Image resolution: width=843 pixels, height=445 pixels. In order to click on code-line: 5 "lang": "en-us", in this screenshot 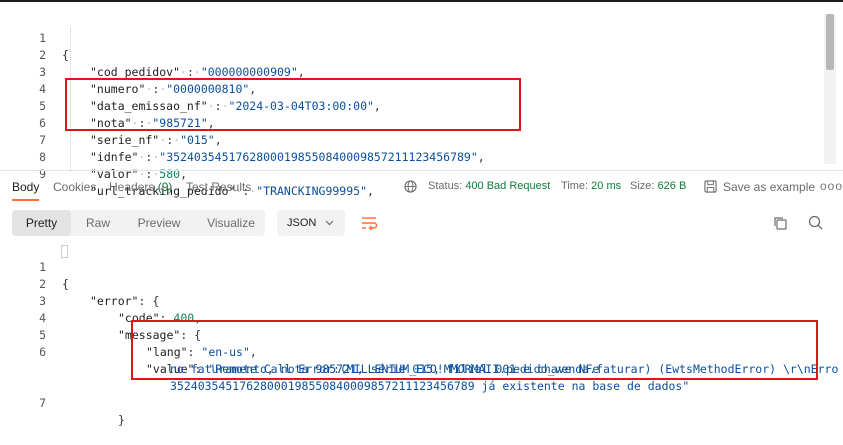, I will do `click(134, 334)`.